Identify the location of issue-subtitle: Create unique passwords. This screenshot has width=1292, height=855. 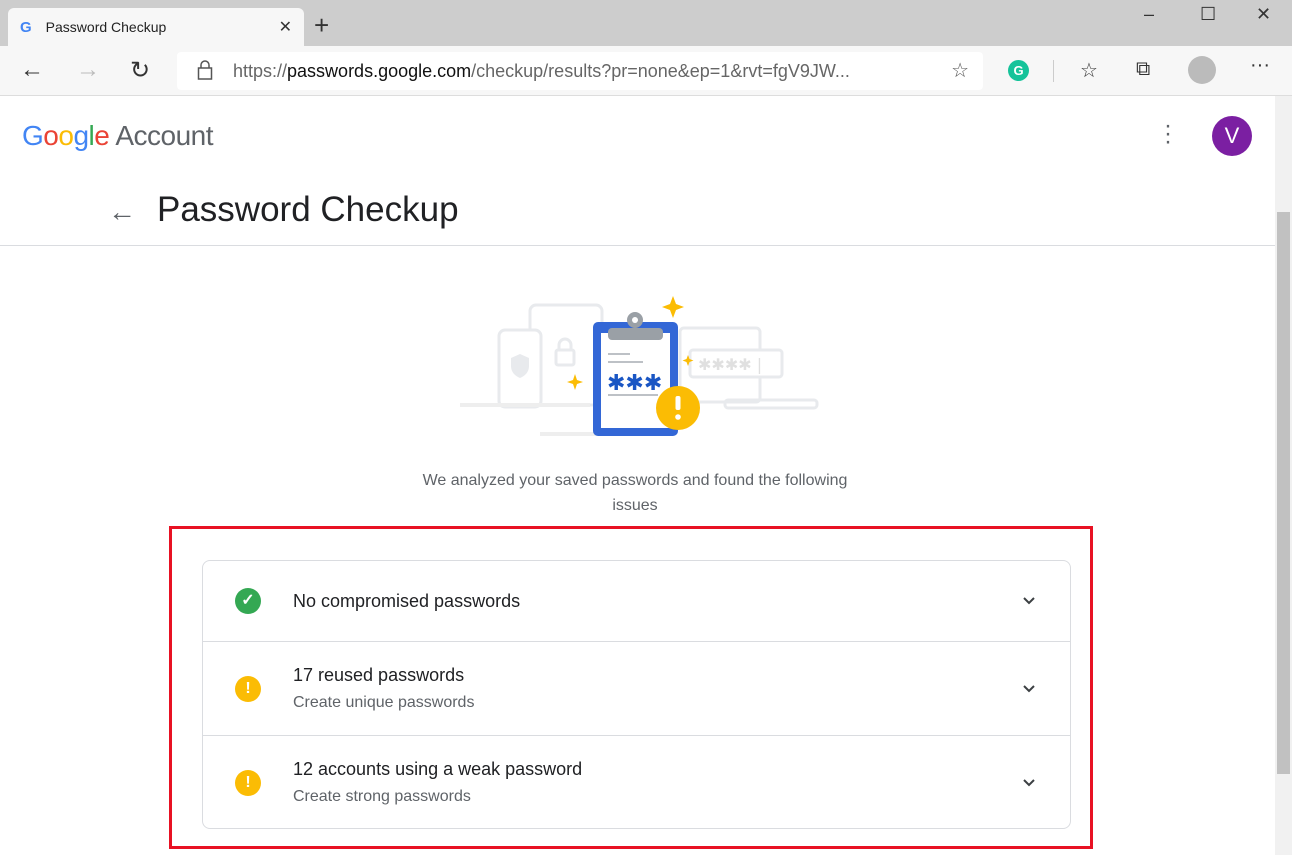
(384, 702).